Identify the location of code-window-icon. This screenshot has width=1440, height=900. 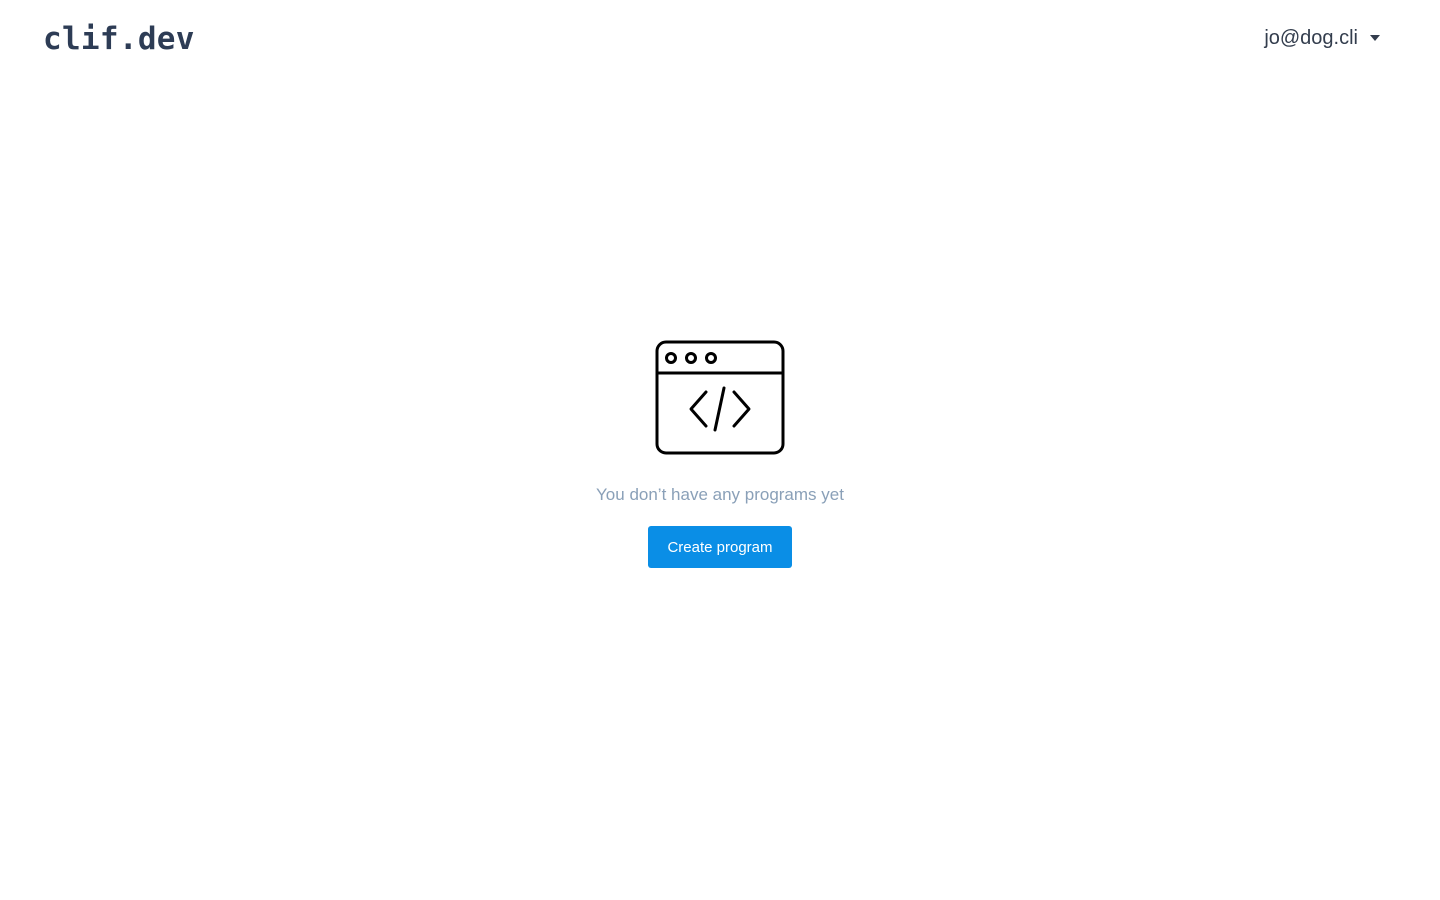
(720, 397).